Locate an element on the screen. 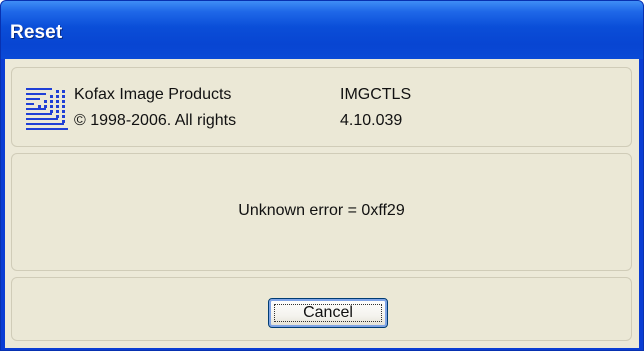 The image size is (644, 351). company-name: Kofax Image Products is located at coordinates (153, 94).